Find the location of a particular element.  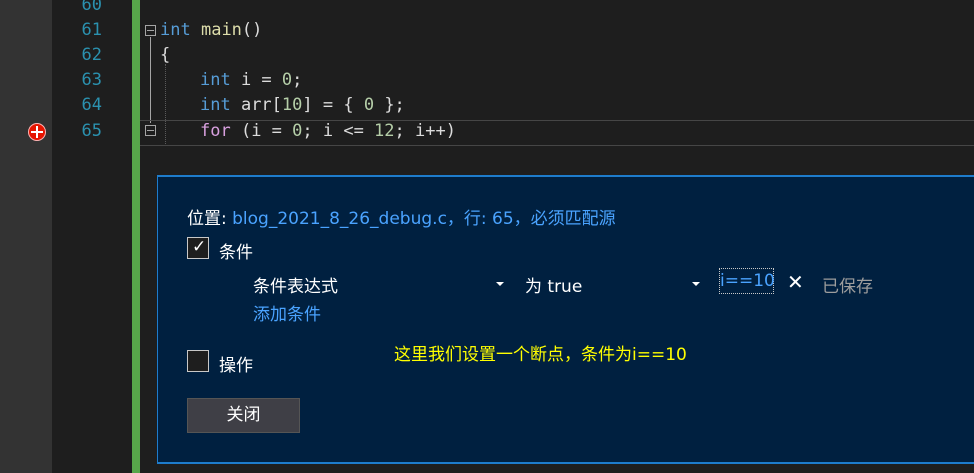

code-line-63: int i = 0; is located at coordinates (251, 80).